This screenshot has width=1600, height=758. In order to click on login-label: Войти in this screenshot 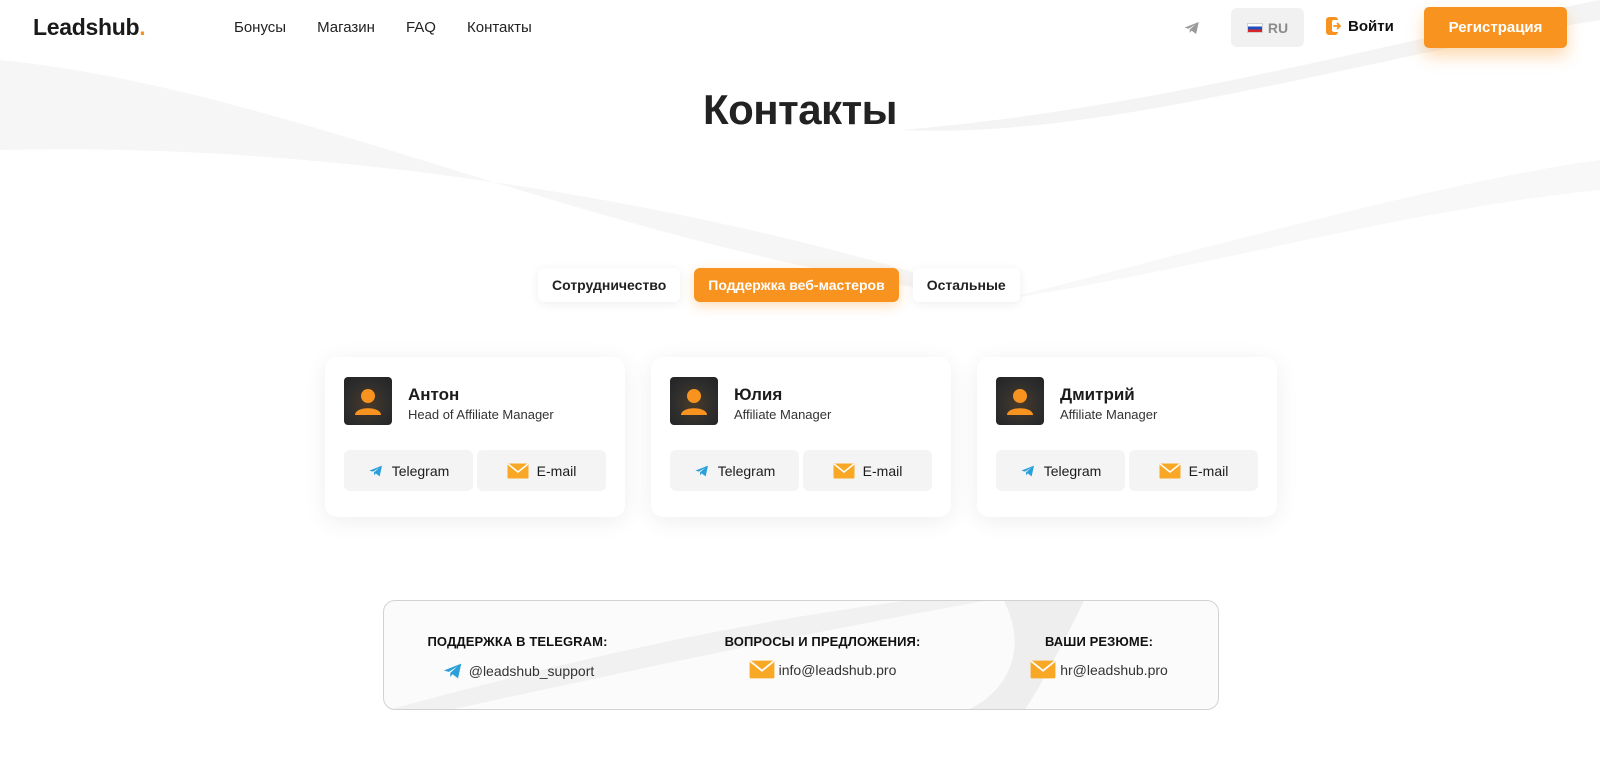, I will do `click(1371, 26)`.